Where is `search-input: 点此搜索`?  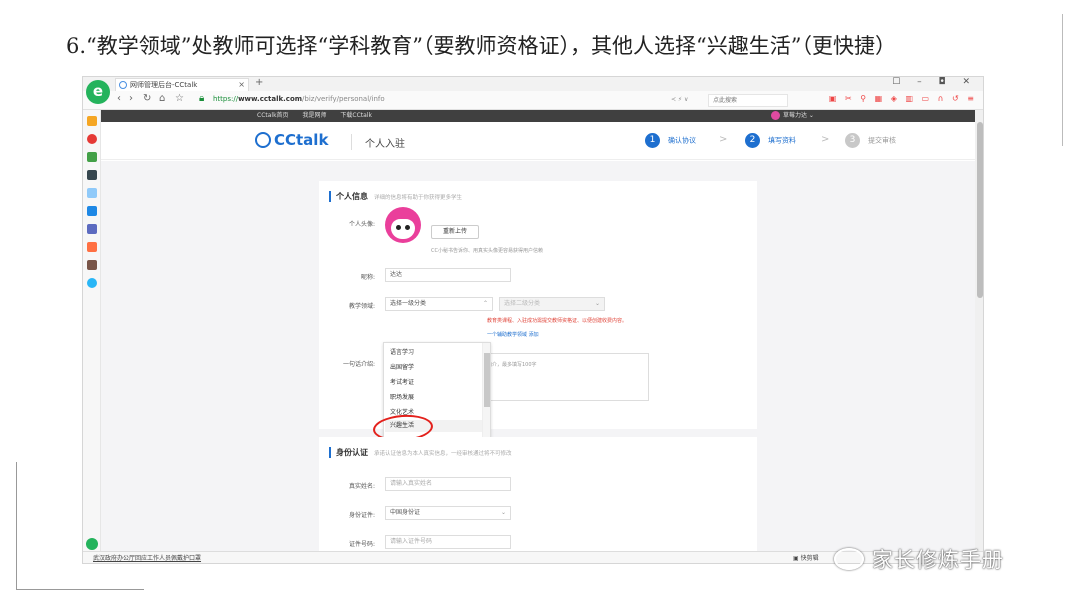
search-input: 点此搜索 is located at coordinates (748, 100).